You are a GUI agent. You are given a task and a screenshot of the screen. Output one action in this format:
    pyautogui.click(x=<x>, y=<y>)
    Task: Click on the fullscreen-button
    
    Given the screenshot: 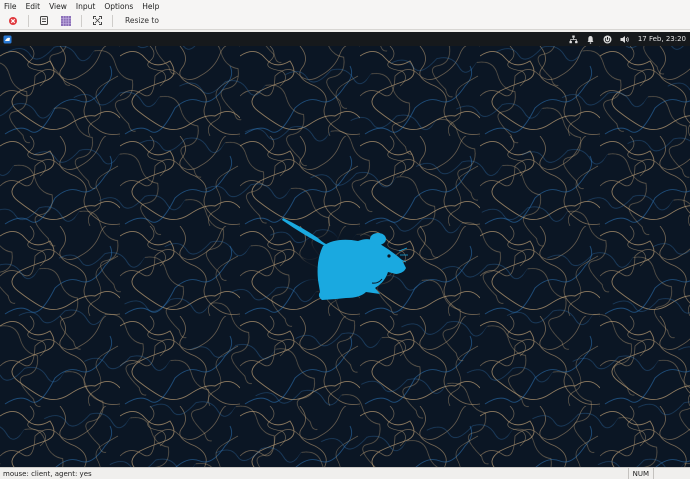 What is the action you would take?
    pyautogui.click(x=97, y=21)
    